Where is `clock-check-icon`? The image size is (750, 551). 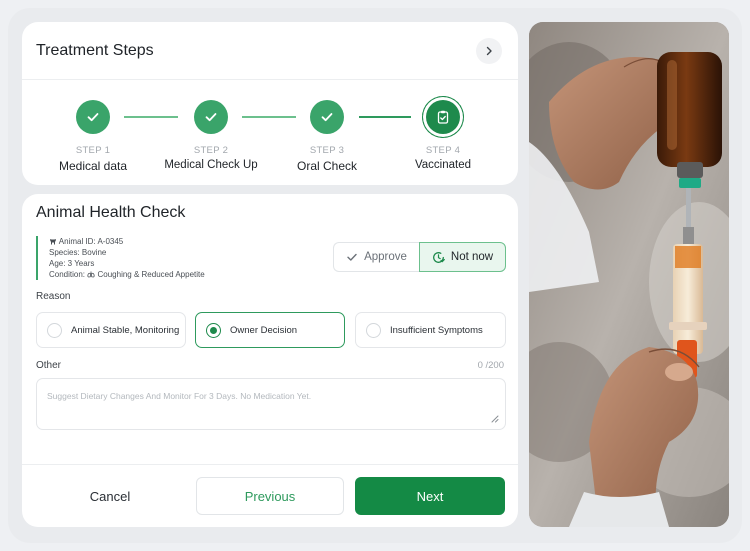
clock-check-icon is located at coordinates (439, 257).